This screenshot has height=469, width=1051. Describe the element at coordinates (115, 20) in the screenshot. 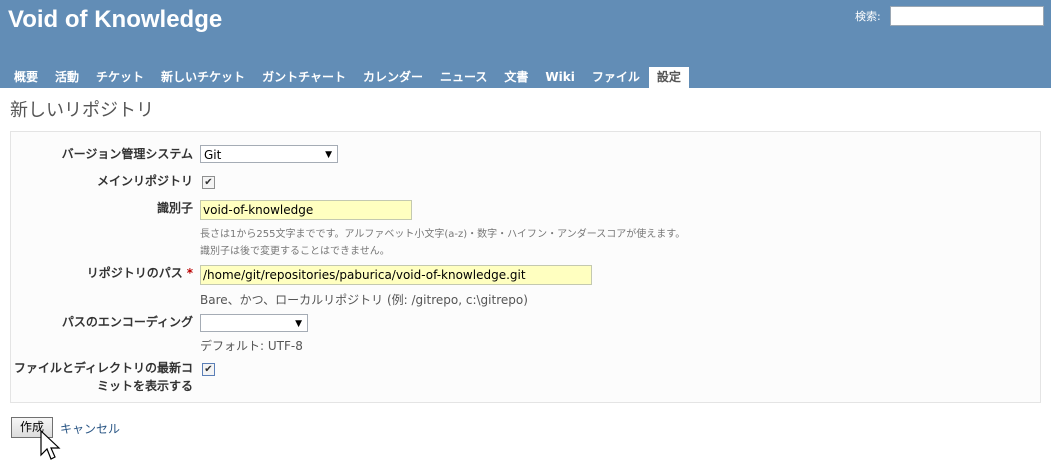

I see `site-title: Void of Knowledge` at that location.